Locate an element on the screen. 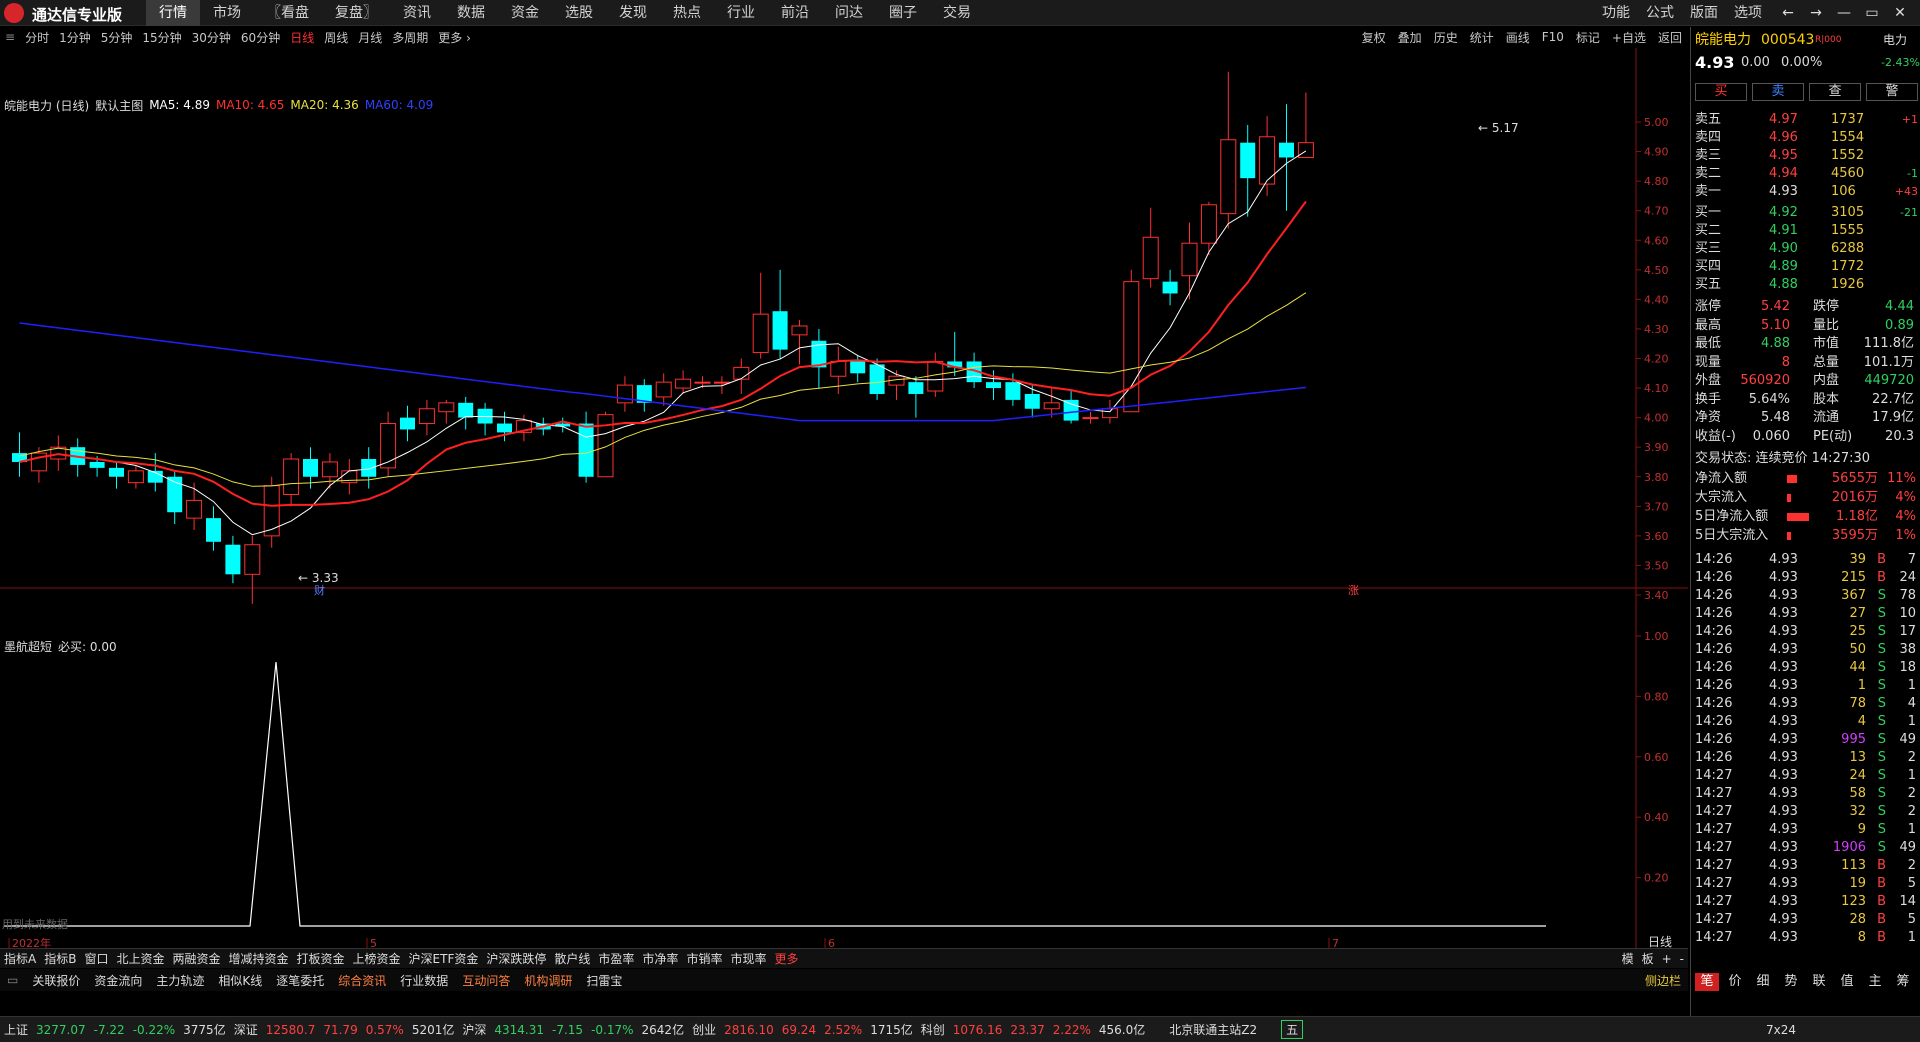  indicator-tab-0: 指标A is located at coordinates (20, 958).